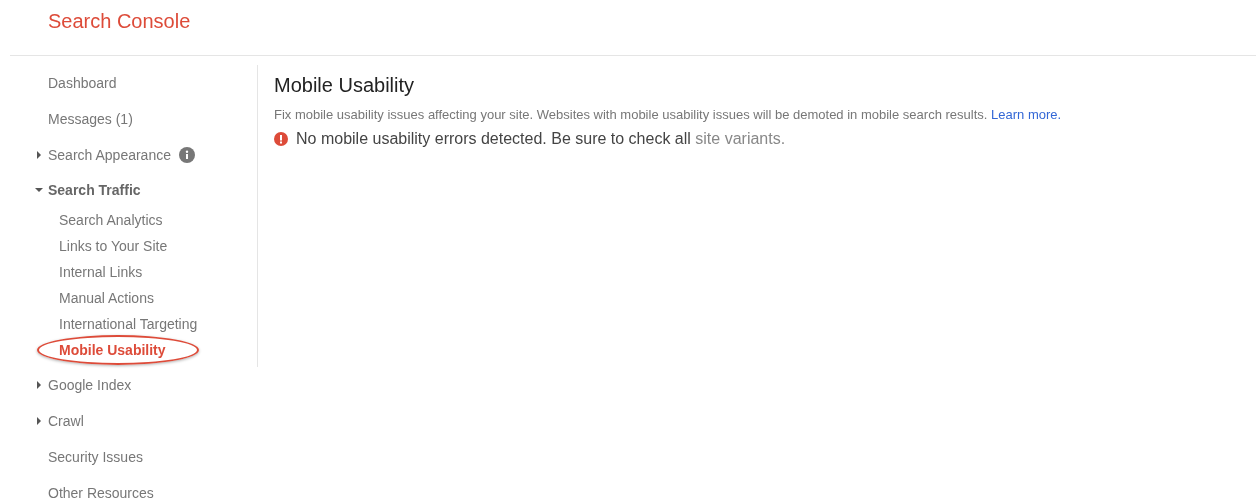 This screenshot has width=1256, height=502. Describe the element at coordinates (66, 421) in the screenshot. I see `sidebar-item: Crawl` at that location.